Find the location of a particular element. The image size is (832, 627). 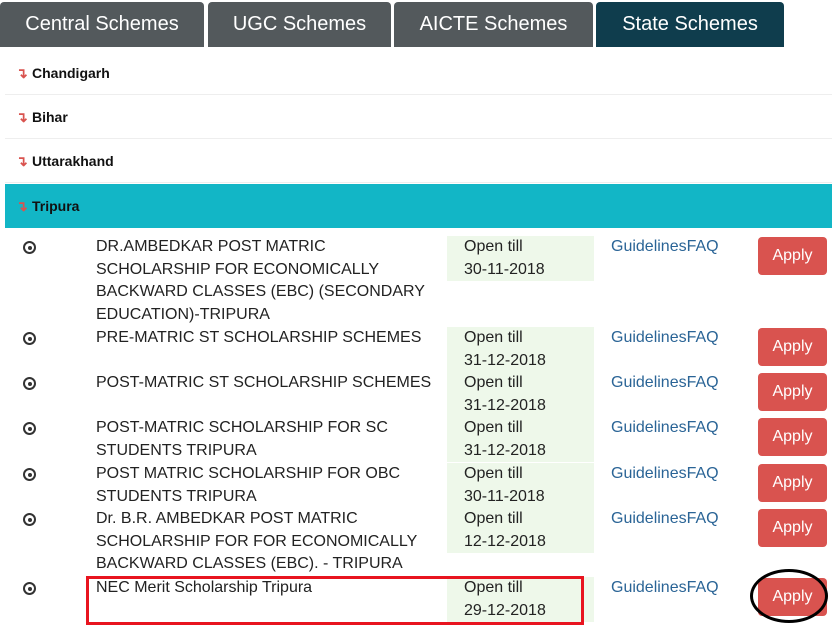

state-uttarakhand: ↴ Uttarakhand is located at coordinates (418, 161).